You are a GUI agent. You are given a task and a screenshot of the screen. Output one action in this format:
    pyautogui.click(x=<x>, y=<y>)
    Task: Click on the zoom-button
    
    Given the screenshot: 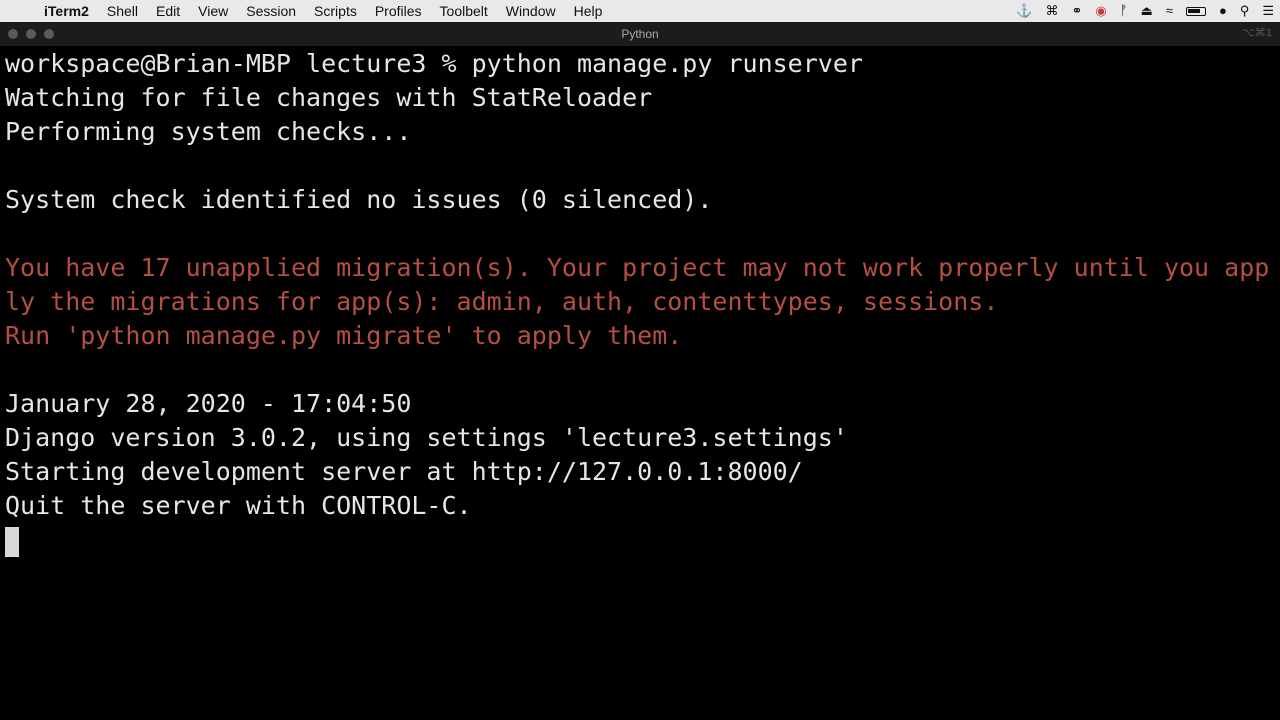 What is the action you would take?
    pyautogui.click(x=49, y=34)
    